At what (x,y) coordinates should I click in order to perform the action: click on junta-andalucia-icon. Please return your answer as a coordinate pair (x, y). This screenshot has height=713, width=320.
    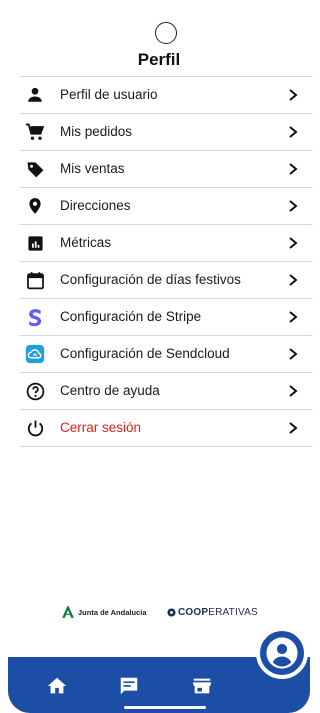
    Looking at the image, I should click on (68, 612).